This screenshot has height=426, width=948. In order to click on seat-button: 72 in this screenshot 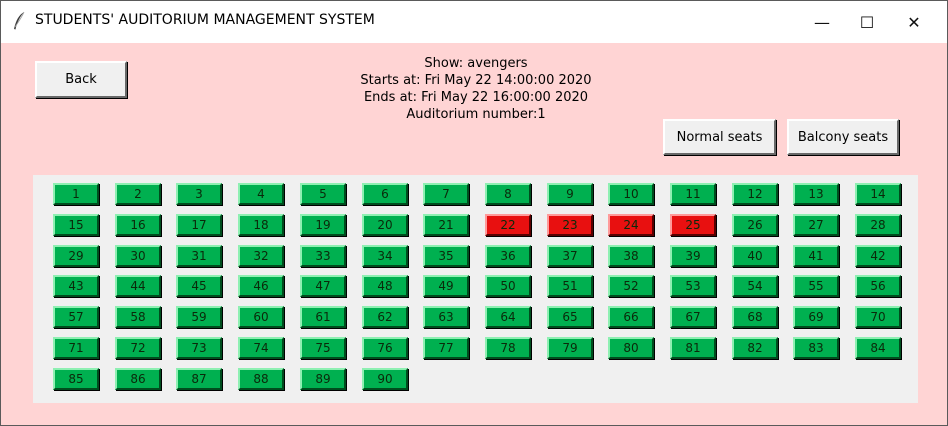, I will do `click(138, 348)`.